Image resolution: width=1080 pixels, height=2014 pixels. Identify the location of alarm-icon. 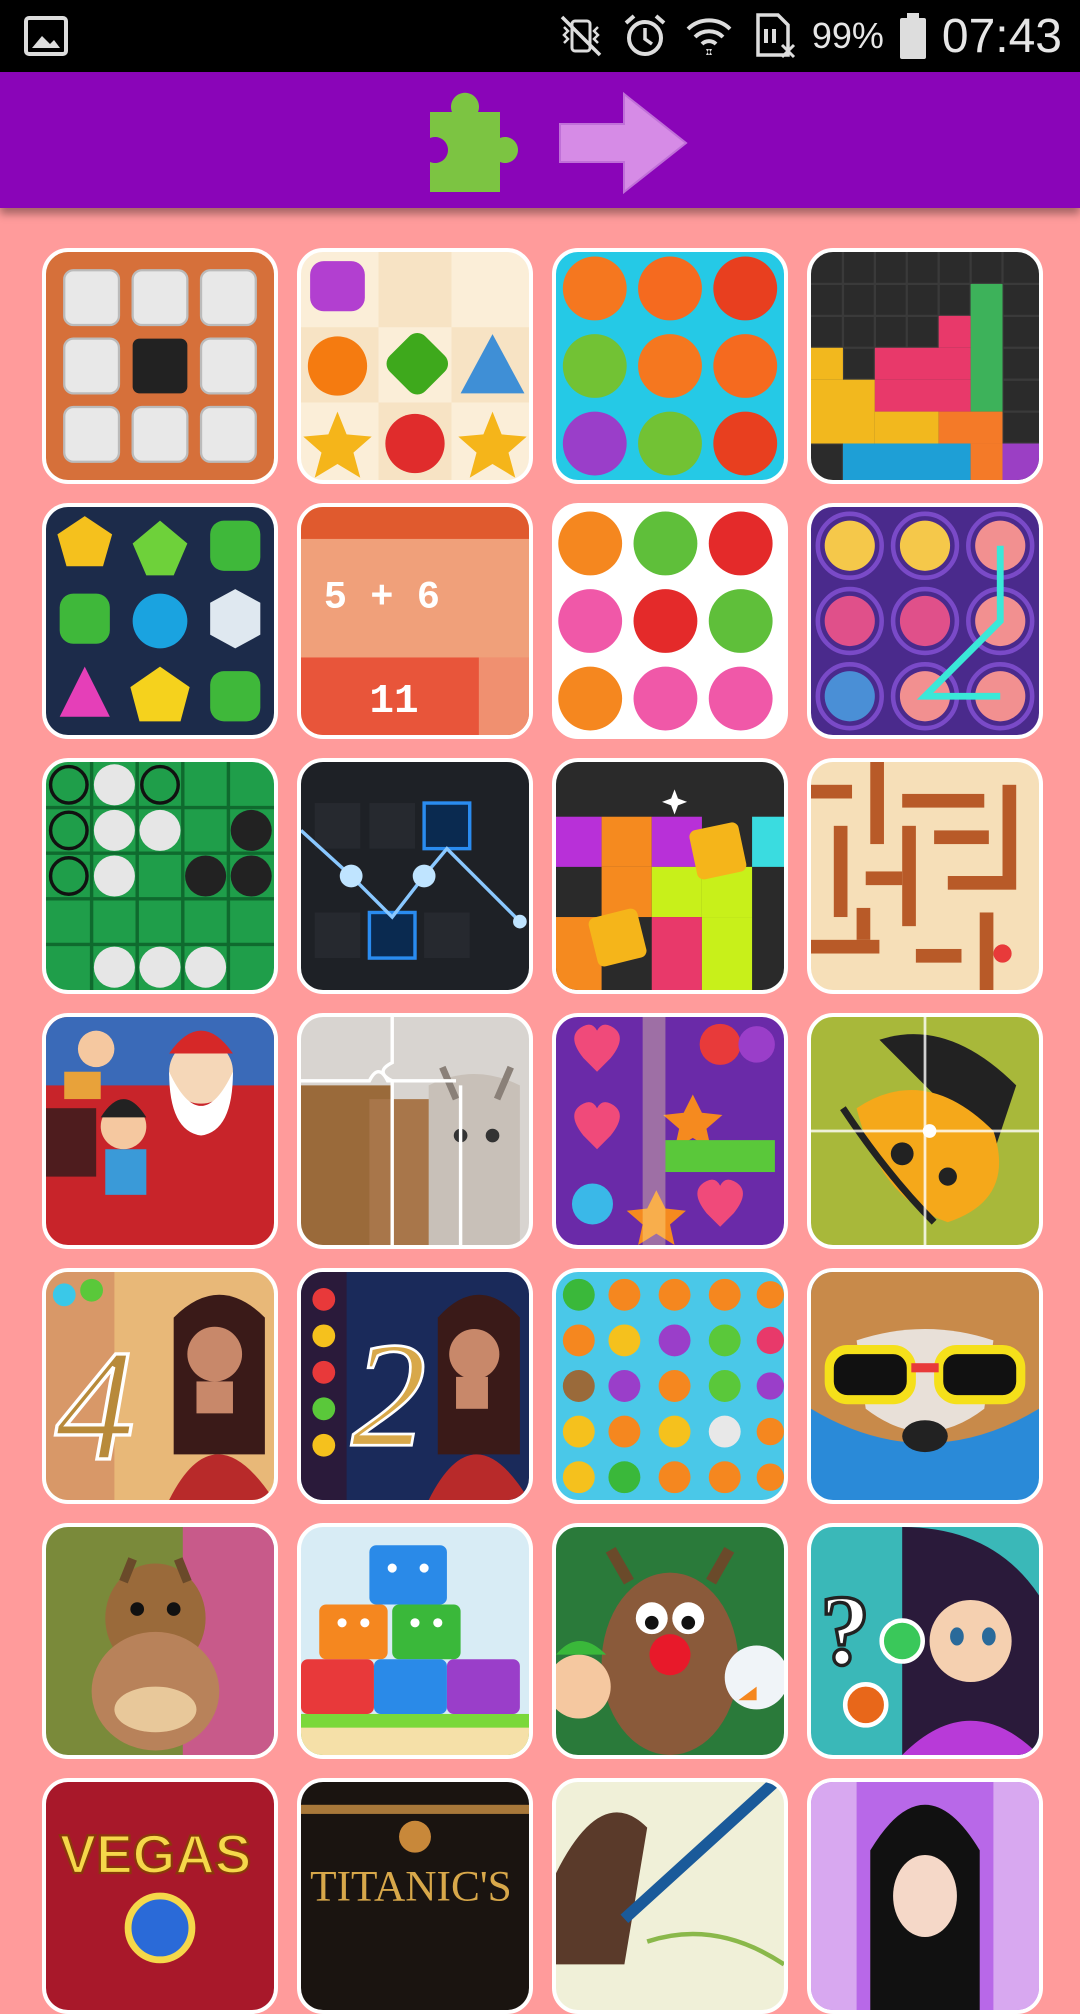
(645, 35).